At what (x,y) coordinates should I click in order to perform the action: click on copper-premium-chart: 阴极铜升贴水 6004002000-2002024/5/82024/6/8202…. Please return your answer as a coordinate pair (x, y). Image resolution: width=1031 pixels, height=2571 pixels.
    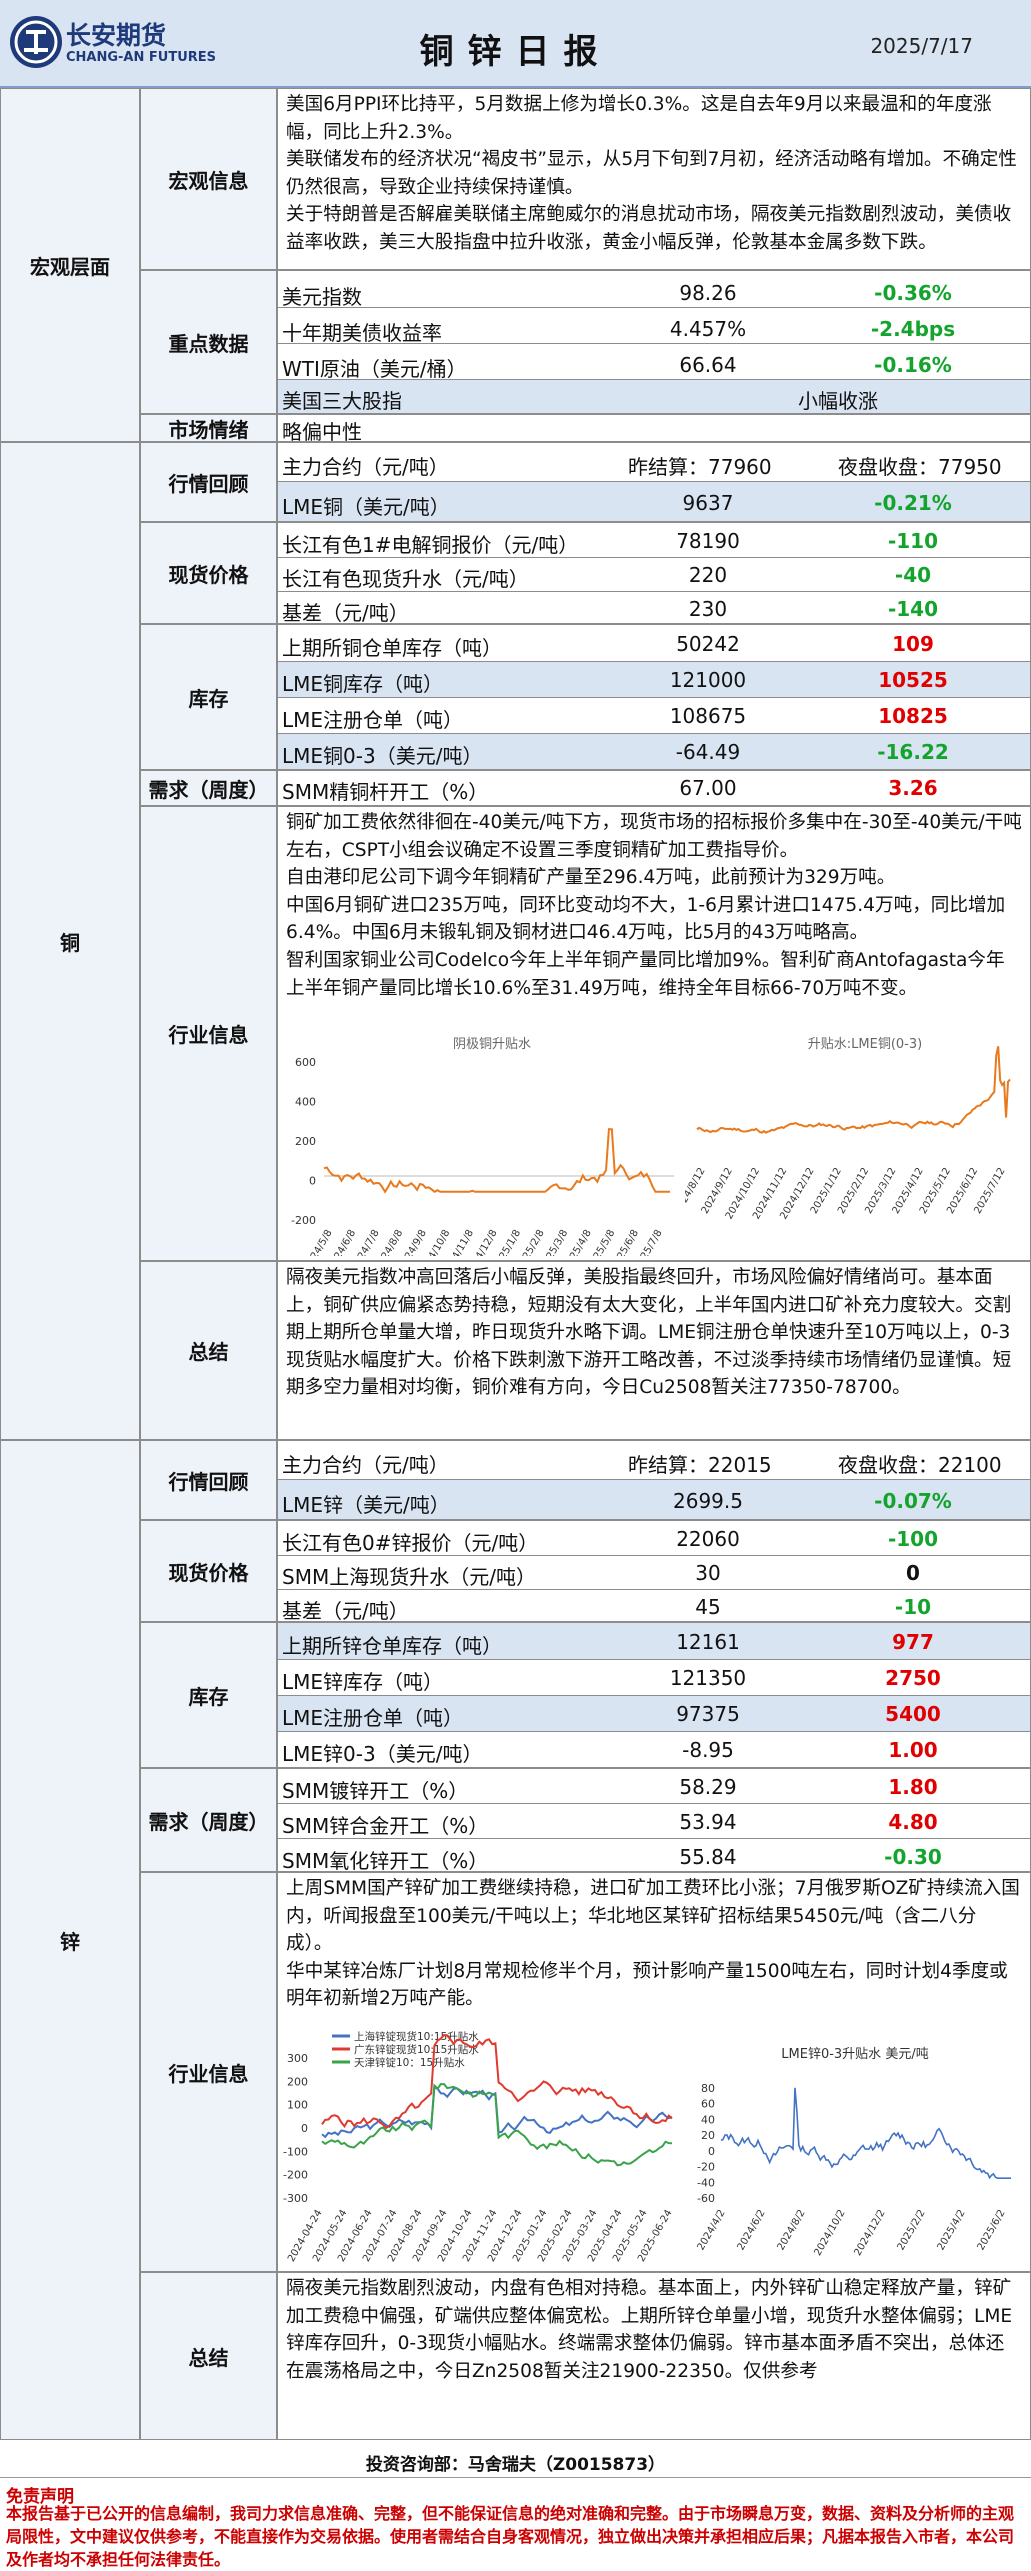
    Looking at the image, I should click on (482, 1146).